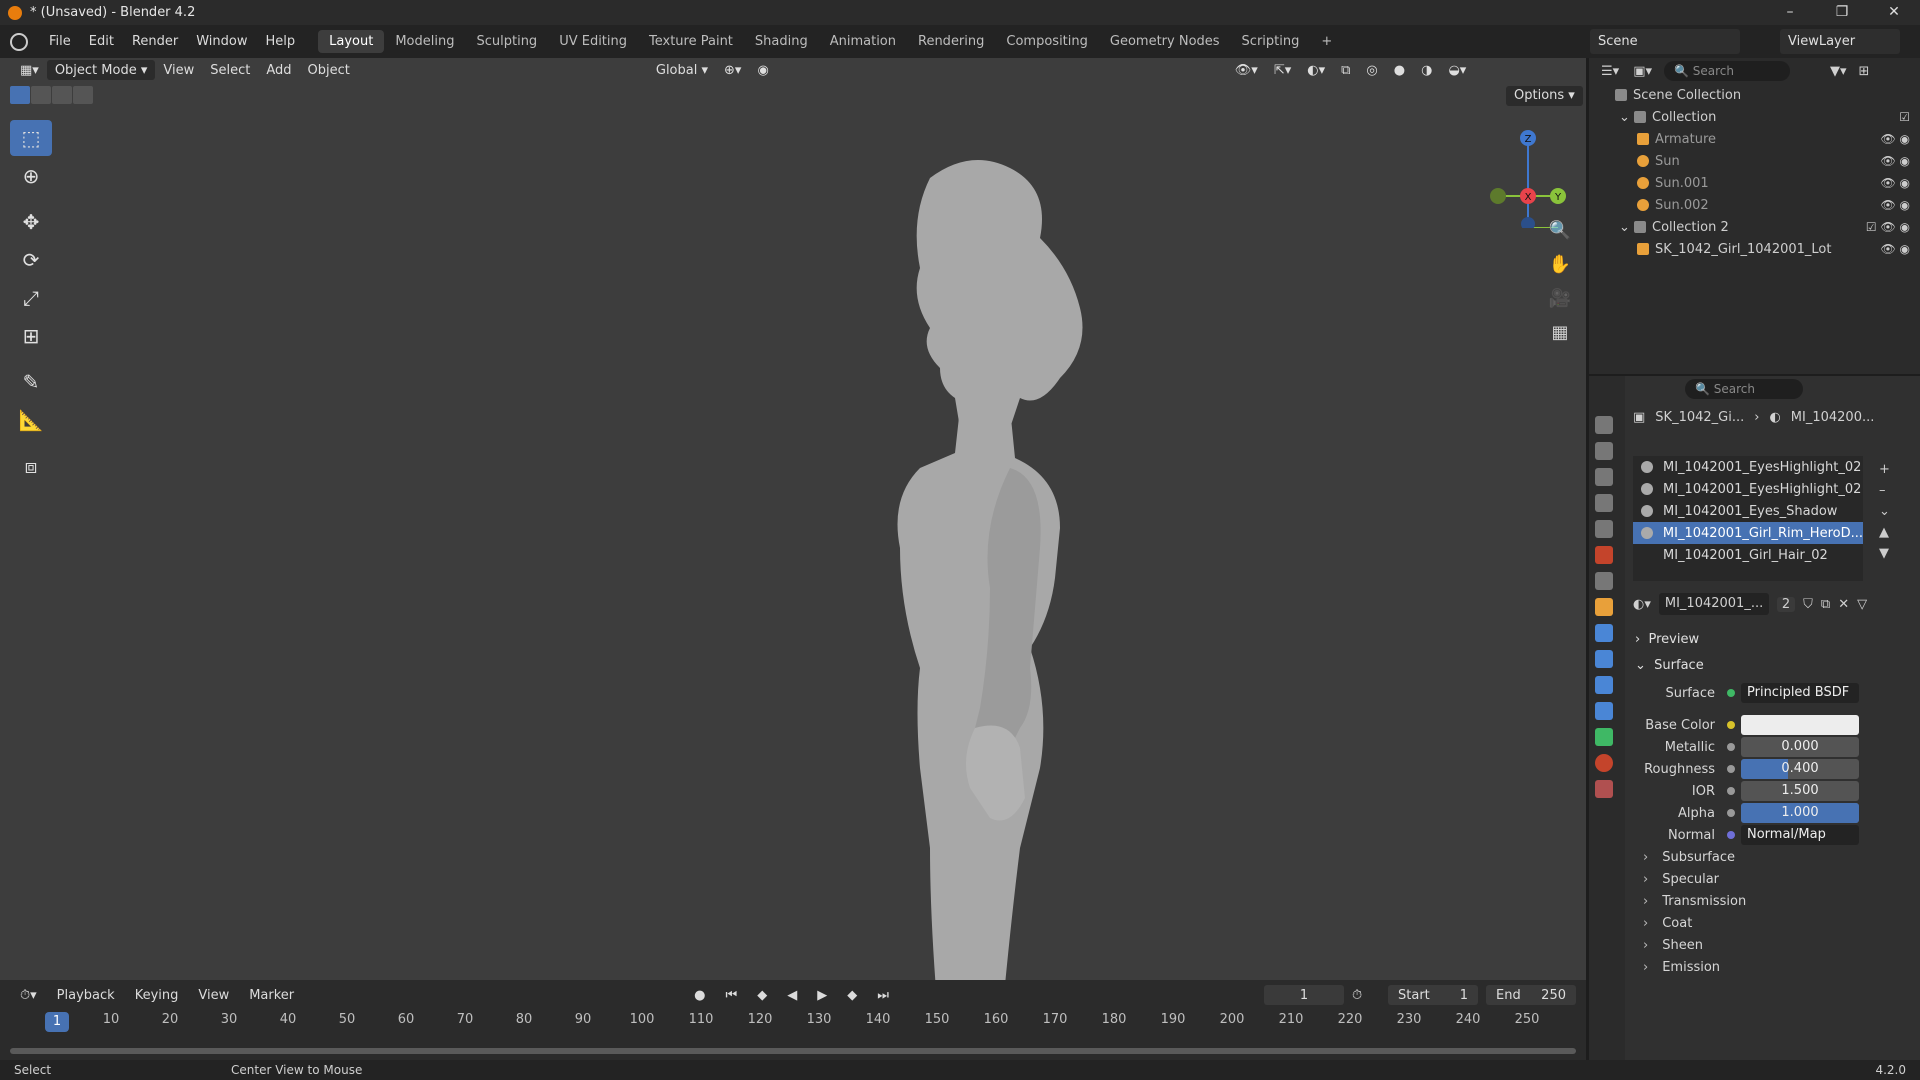 The image size is (1920, 1080). What do you see at coordinates (1345, 70) in the screenshot?
I see `xray-icon: ⧉` at bounding box center [1345, 70].